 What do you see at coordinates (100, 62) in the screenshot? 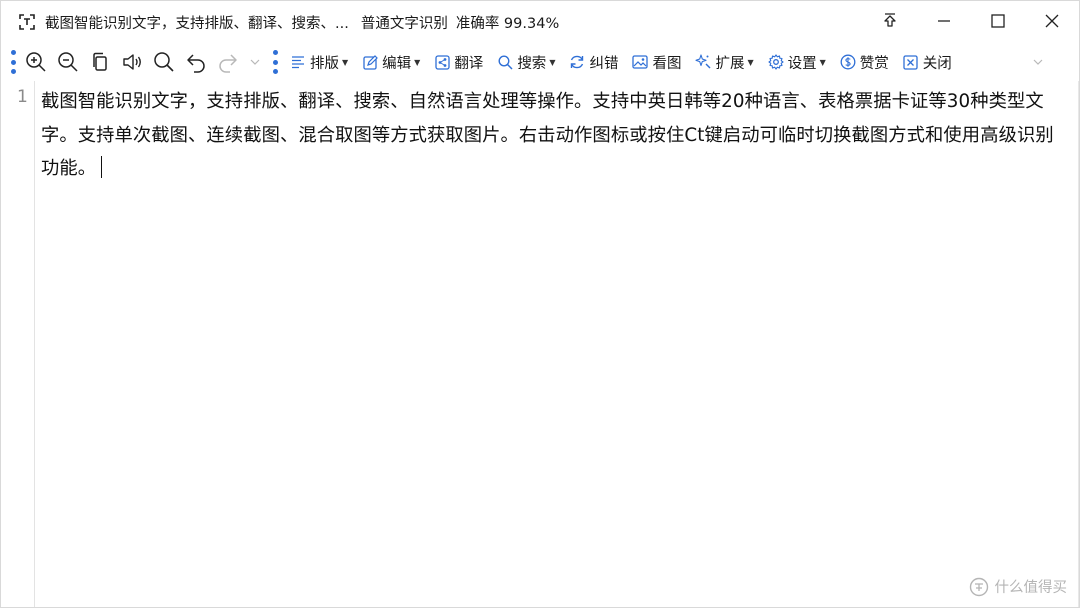
I see `copy-icon` at bounding box center [100, 62].